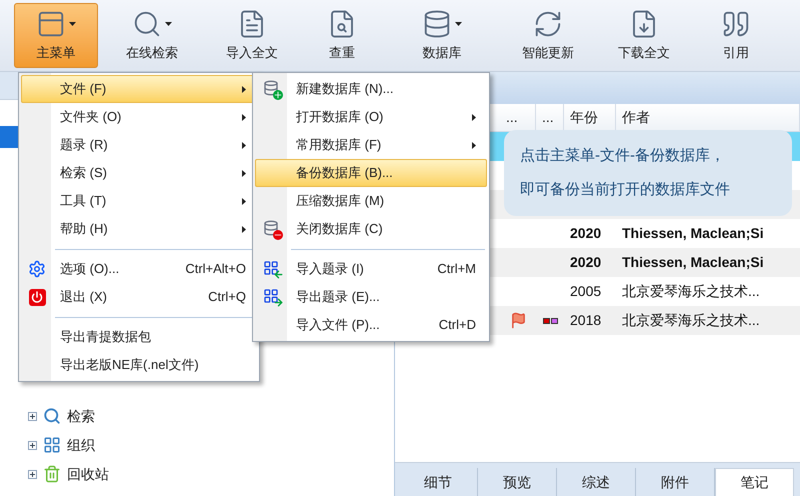 The width and height of the screenshot is (800, 496). What do you see at coordinates (52, 416) in the screenshot?
I see `search-icon` at bounding box center [52, 416].